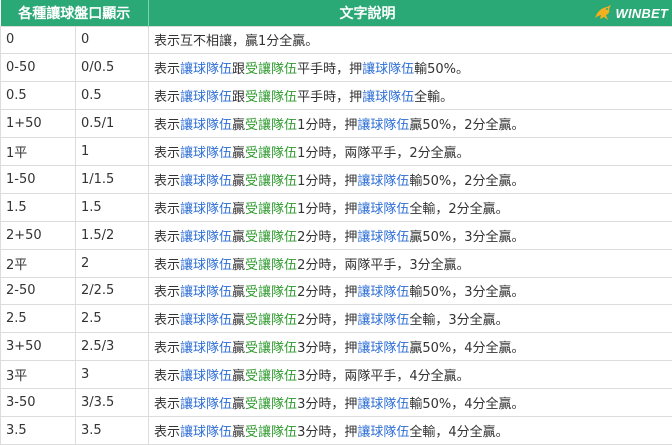 Image resolution: width=672 pixels, height=445 pixels. I want to click on description-cell: 表示讓球隊伍贏受讓隊伍3分時，兩隊平手，4分全贏。, so click(410, 375).